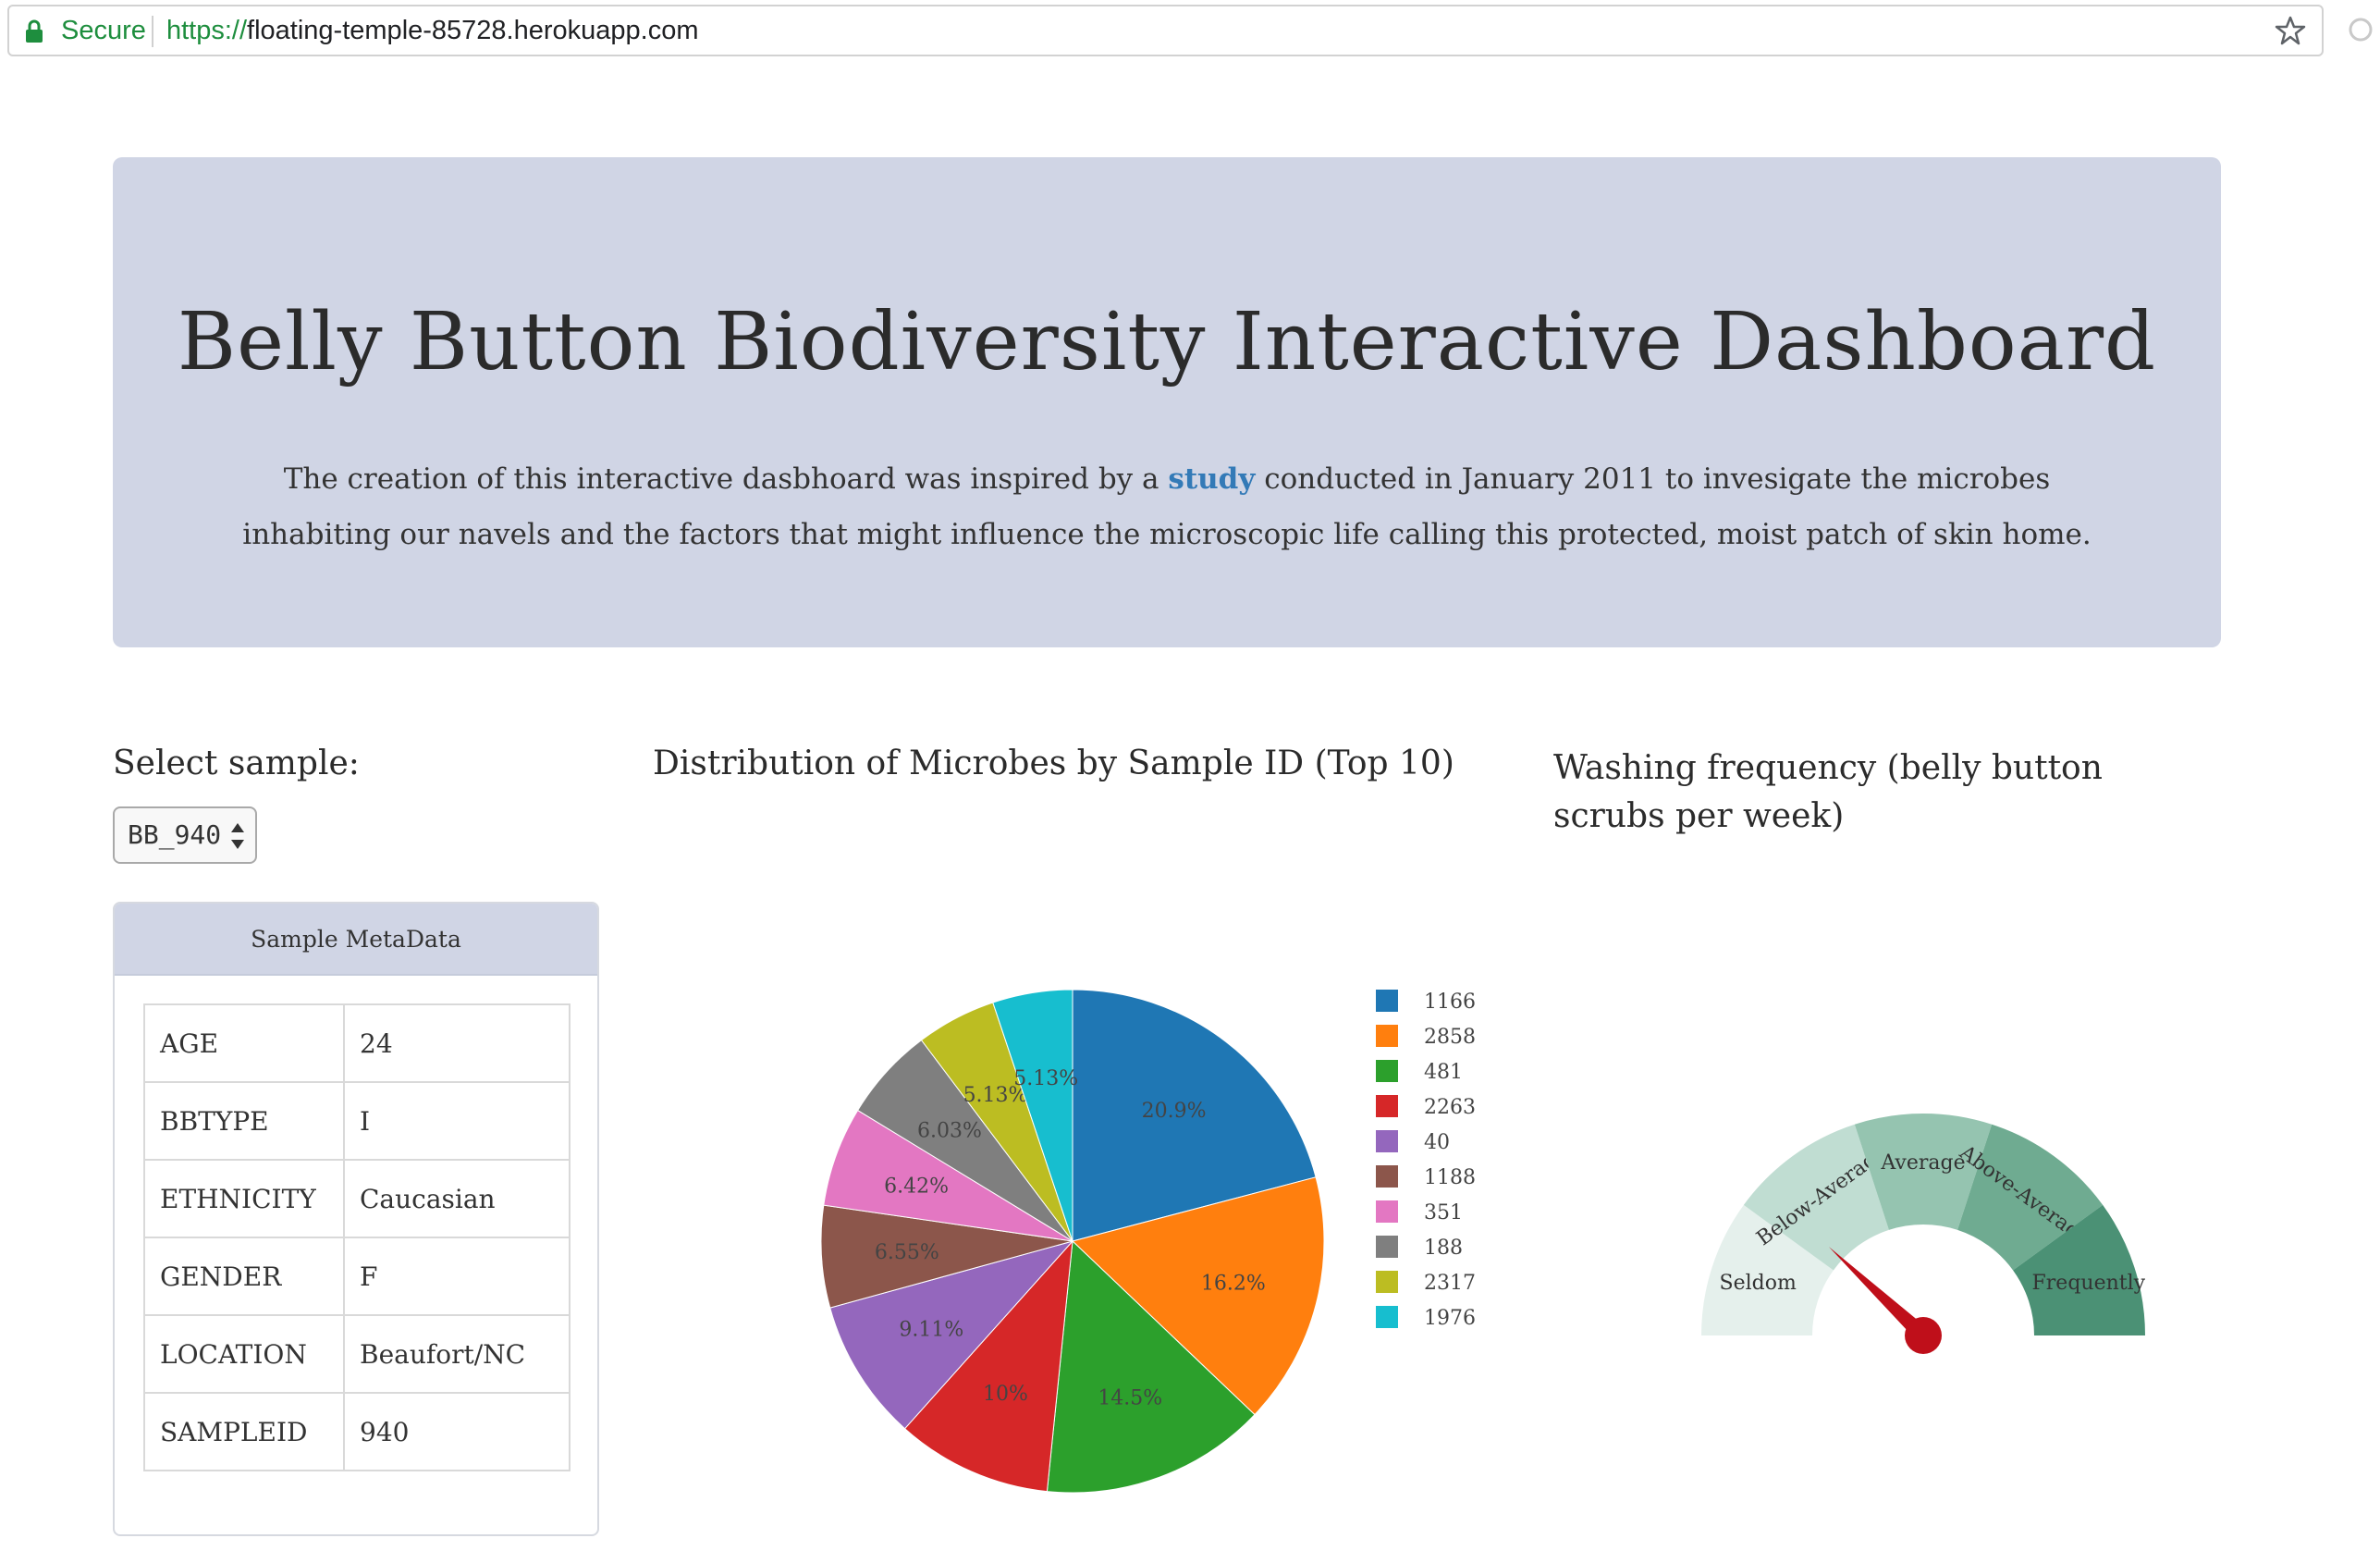 Image resolution: width=2380 pixels, height=1563 pixels. Describe the element at coordinates (1450, 1318) in the screenshot. I see `legend-label: 1976` at that location.